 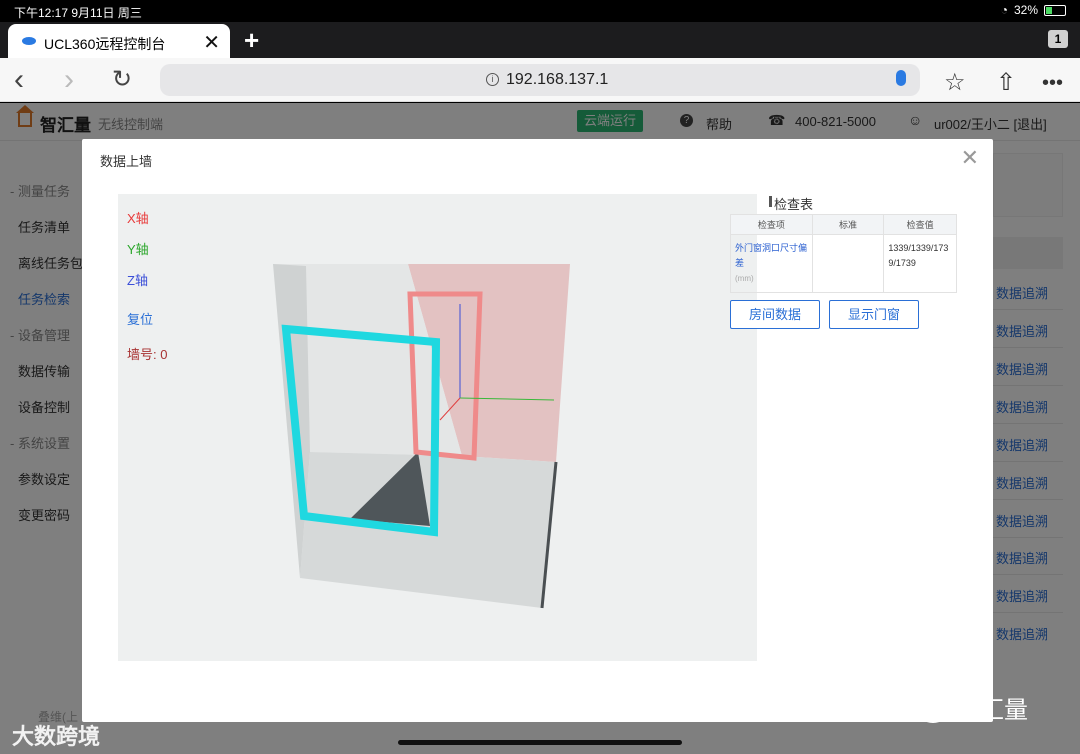 I want to click on status-bar: 下午12:17 9月11日 周三 ◔ 32%, so click(x=540, y=11).